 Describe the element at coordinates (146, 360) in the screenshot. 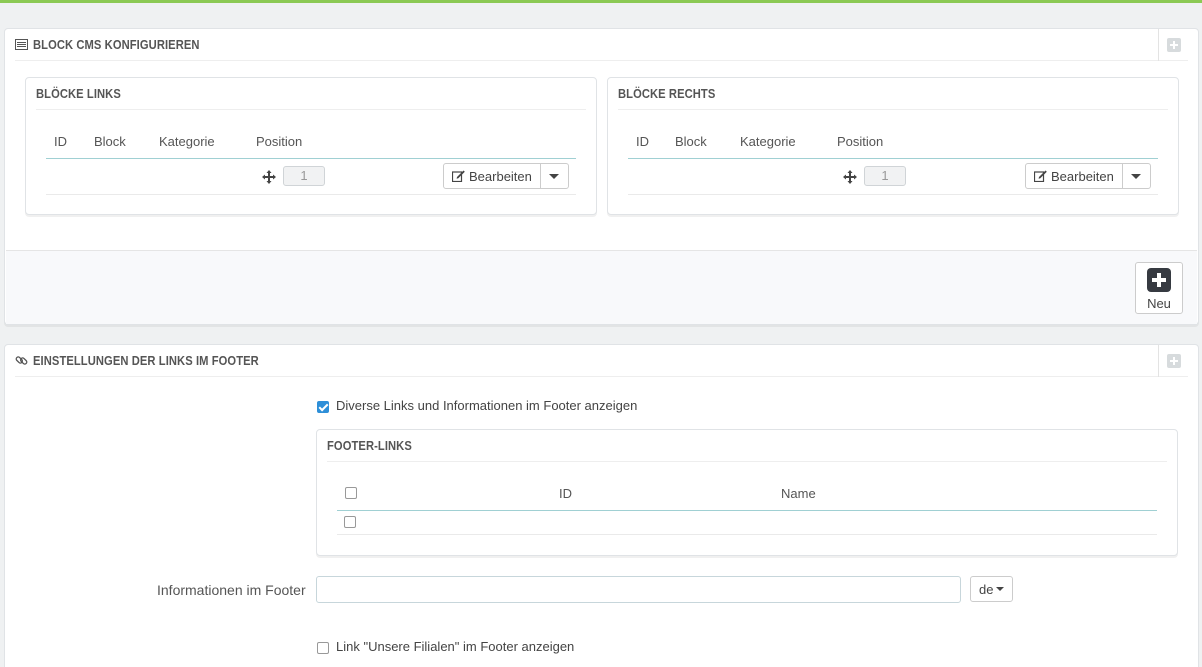

I see `footer-settings-title: EINSTELLUNGEN DER LINKS IM FOOTER` at that location.